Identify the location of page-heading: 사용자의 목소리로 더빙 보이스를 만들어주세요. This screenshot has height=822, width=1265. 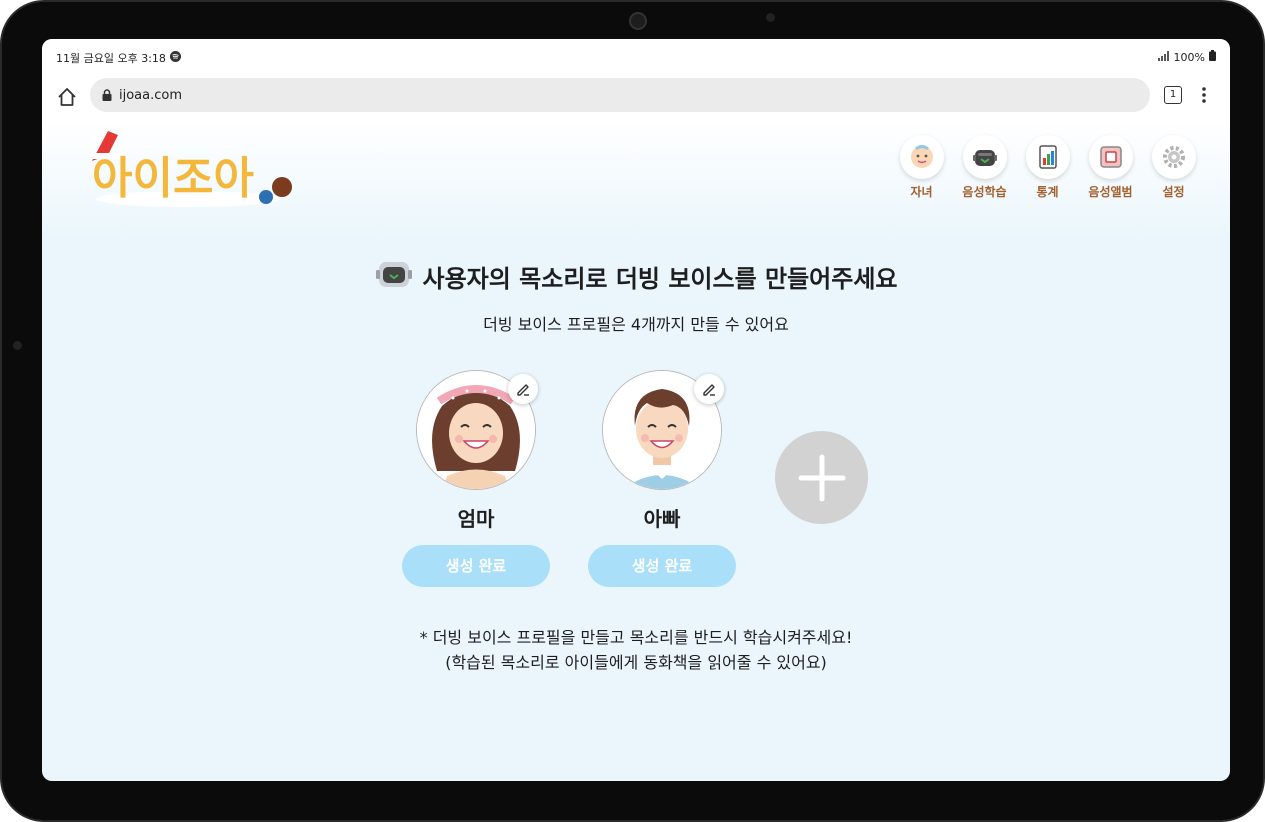
(636, 276).